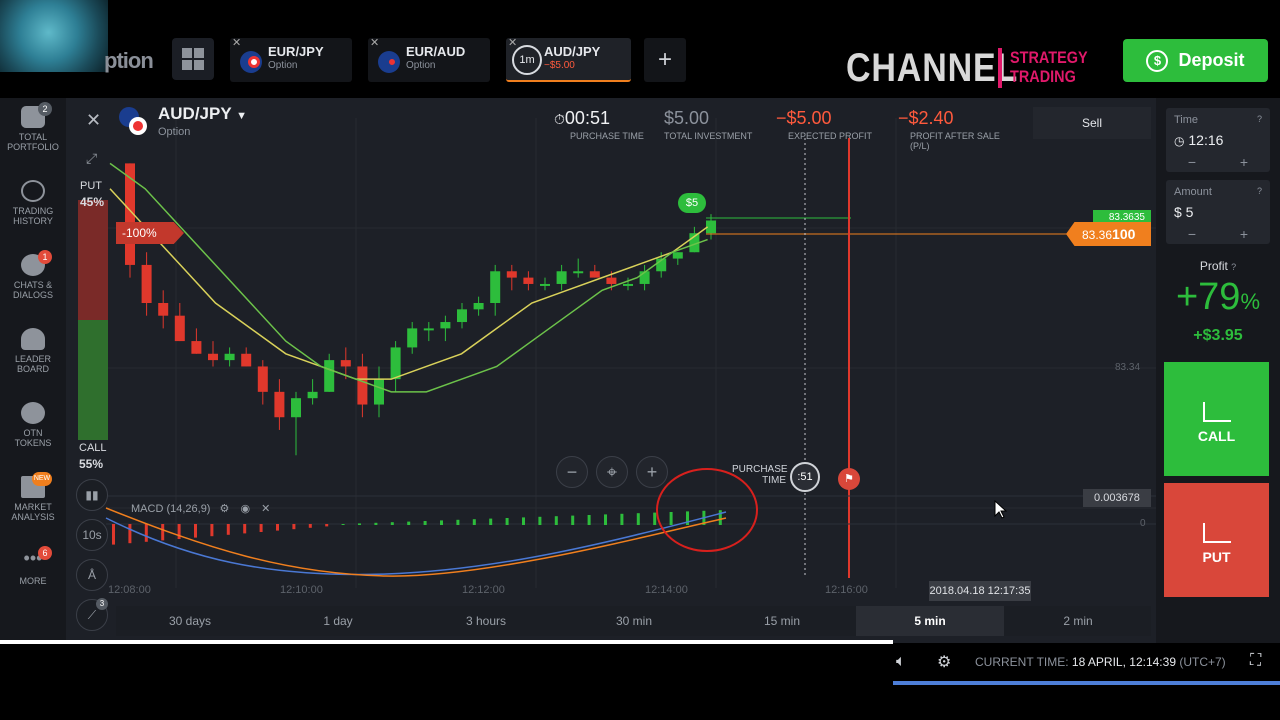 The image size is (1280, 720). What do you see at coordinates (568, 59) in the screenshot?
I see `tab-aud-jpy: ✕ 1m AUD/JPY −$5.00` at bounding box center [568, 59].